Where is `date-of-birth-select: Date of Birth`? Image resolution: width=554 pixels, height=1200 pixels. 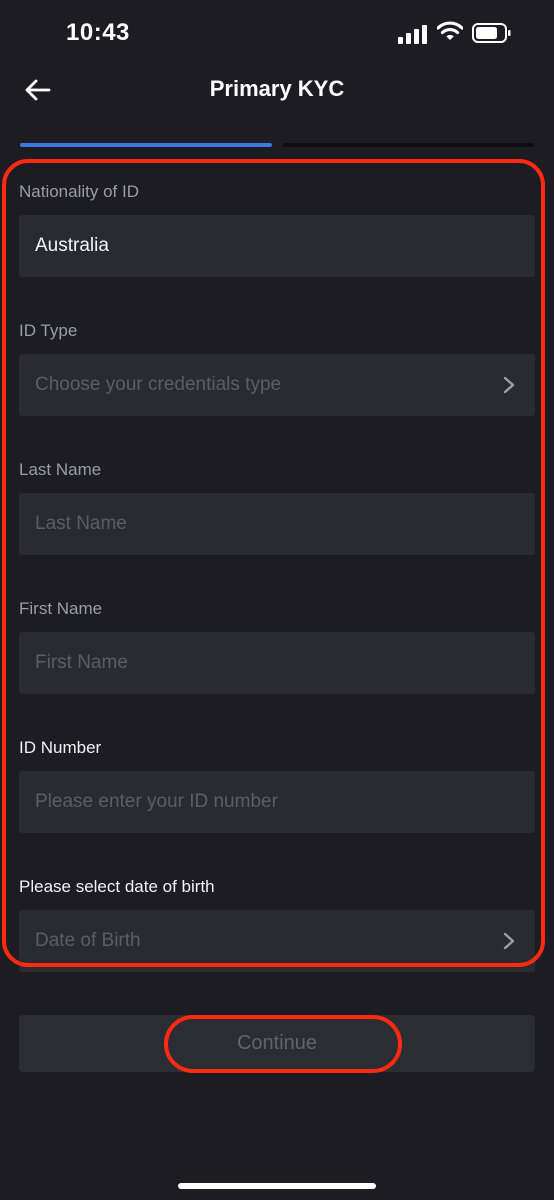 date-of-birth-select: Date of Birth is located at coordinates (277, 941).